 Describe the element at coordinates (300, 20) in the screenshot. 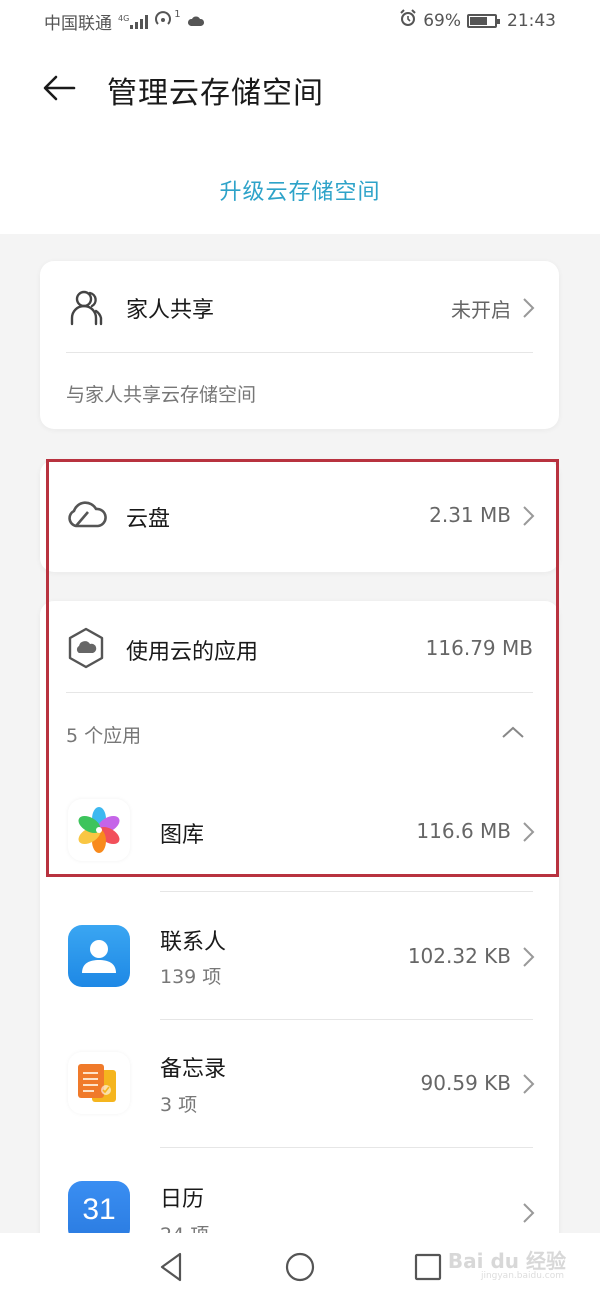

I see `status-bar: 中国联通 4G 1 69% 21:43` at that location.